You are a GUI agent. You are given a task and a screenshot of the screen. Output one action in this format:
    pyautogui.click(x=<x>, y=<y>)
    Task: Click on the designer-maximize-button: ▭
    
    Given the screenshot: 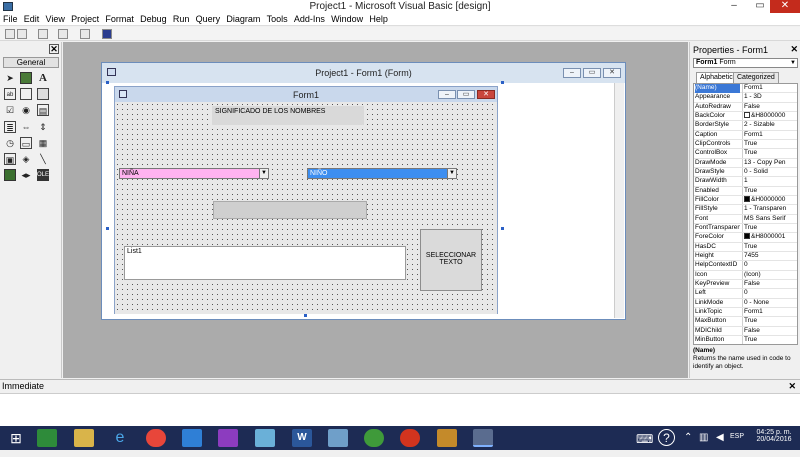 What is the action you would take?
    pyautogui.click(x=592, y=73)
    